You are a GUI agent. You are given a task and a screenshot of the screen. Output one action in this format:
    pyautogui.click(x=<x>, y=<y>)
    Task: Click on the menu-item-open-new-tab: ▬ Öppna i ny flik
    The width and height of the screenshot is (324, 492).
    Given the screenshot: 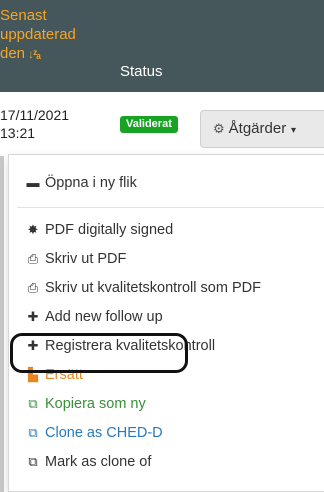 What is the action you would take?
    pyautogui.click(x=81, y=183)
    